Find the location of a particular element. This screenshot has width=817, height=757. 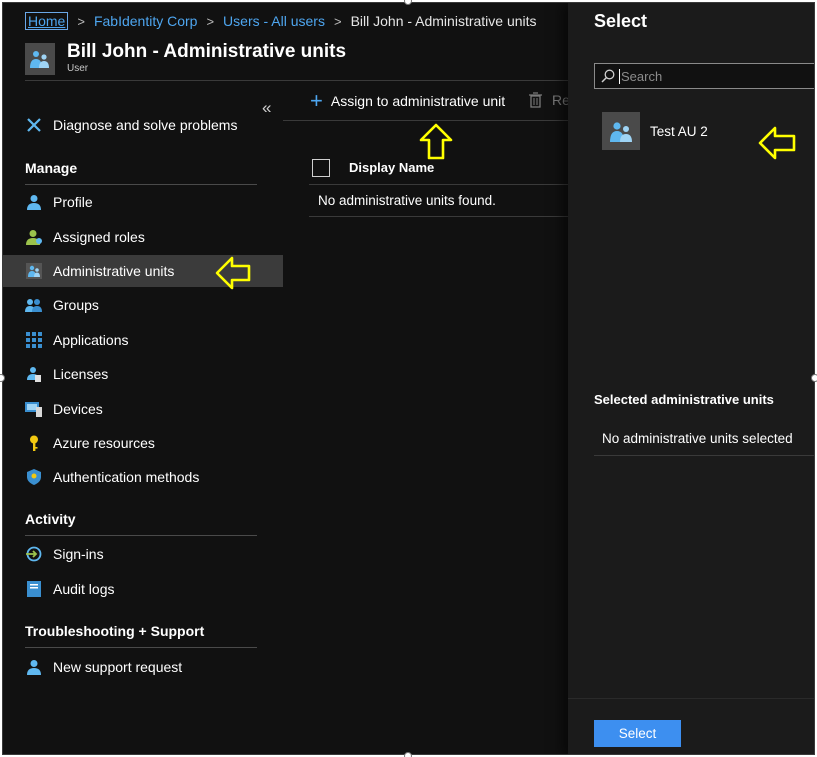

panel-footer-divider is located at coordinates (691, 698).